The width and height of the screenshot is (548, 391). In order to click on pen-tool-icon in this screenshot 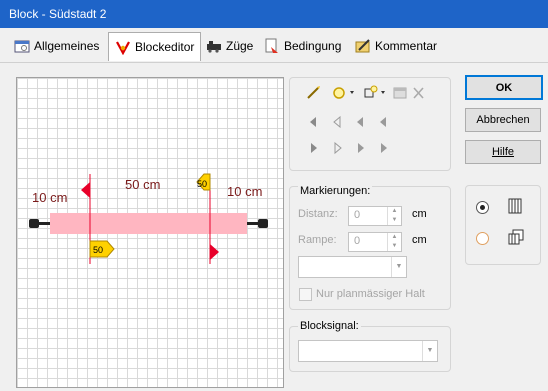, I will do `click(313, 92)`.